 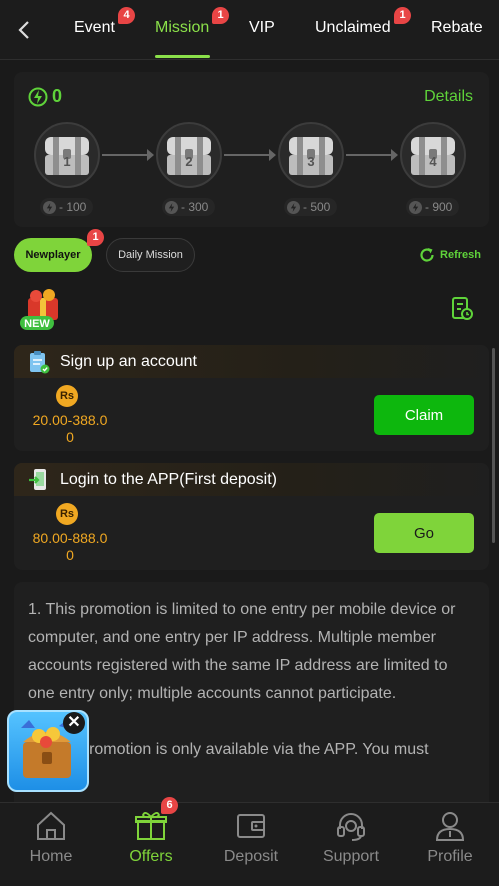 I want to click on record-icon, so click(x=462, y=309).